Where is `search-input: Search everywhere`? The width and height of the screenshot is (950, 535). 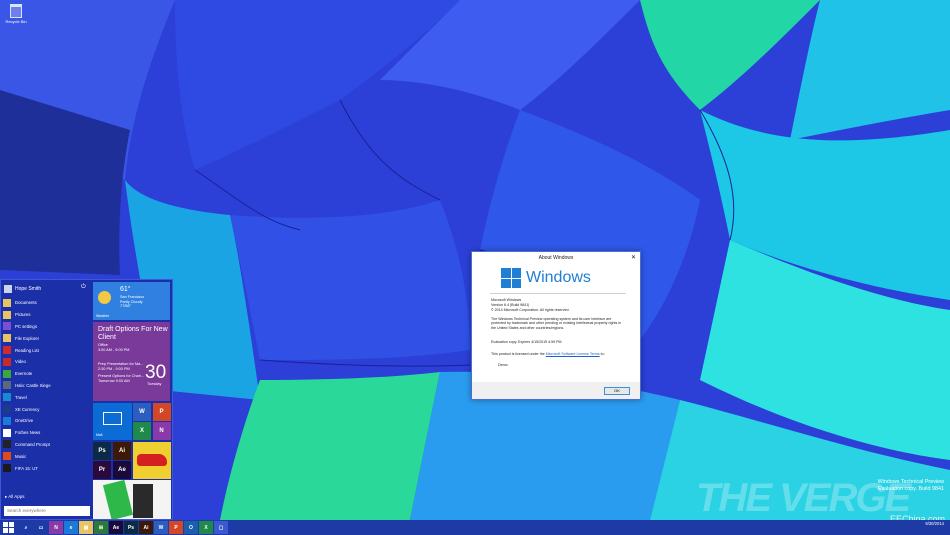 search-input: Search everywhere is located at coordinates (47, 511).